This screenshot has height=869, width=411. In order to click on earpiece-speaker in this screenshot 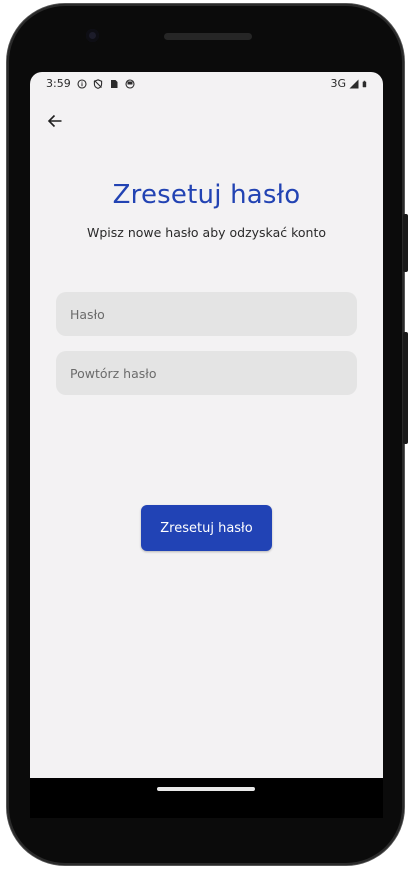, I will do `click(208, 36)`.